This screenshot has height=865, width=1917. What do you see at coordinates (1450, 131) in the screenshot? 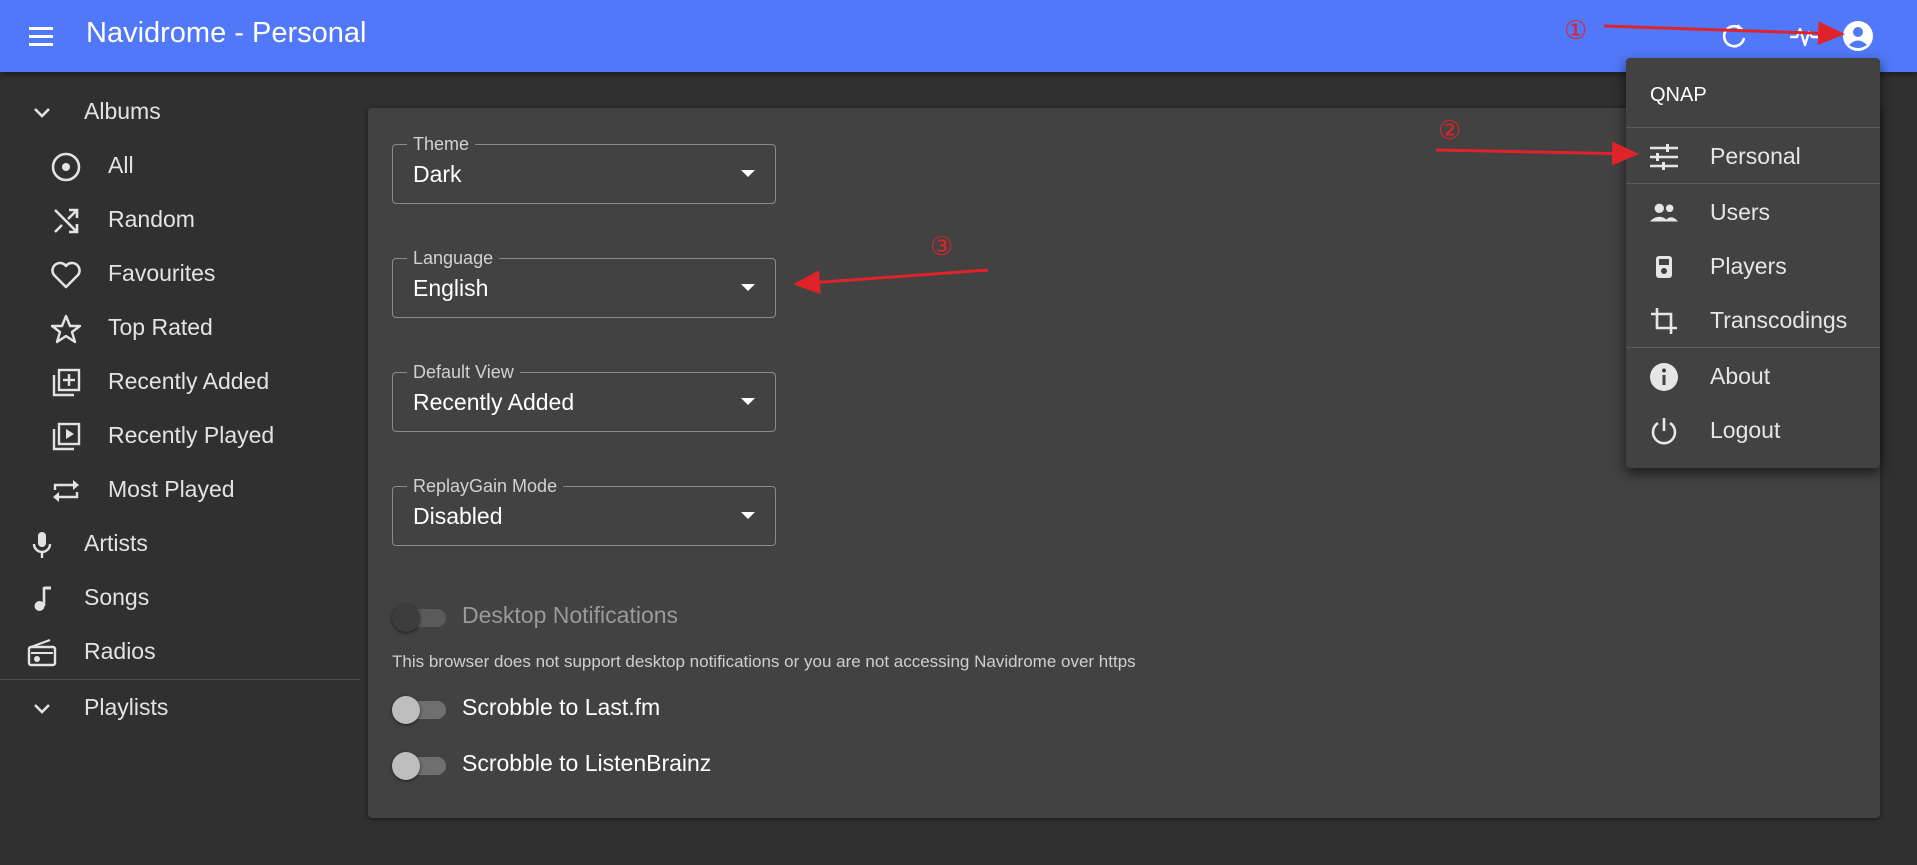
I see `annotation-step-2: ②` at bounding box center [1450, 131].